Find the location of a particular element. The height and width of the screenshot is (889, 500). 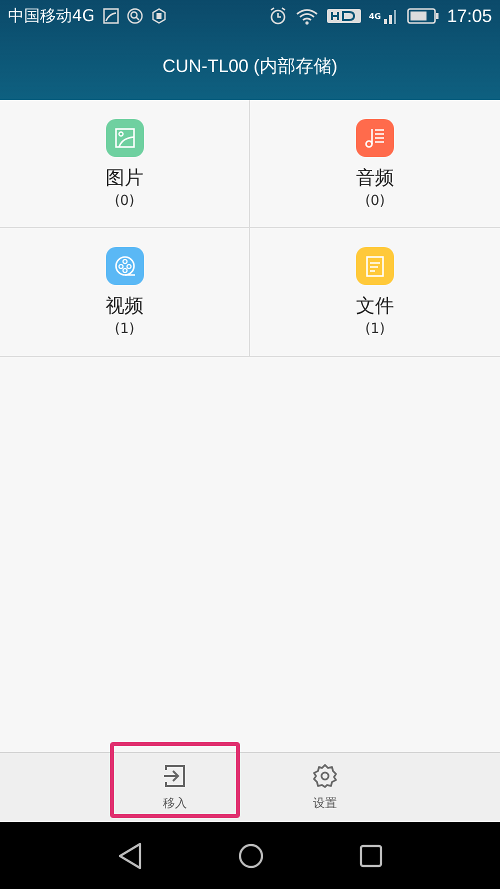

category-tile: 文件 (1) is located at coordinates (375, 292).